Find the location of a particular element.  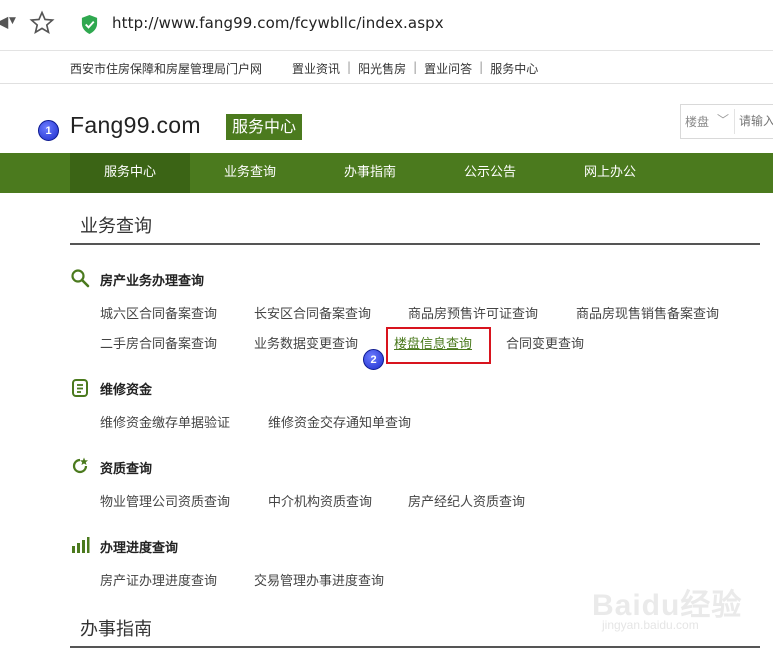

category-title-property-business: 房产业务办理查询 is located at coordinates (152, 281).